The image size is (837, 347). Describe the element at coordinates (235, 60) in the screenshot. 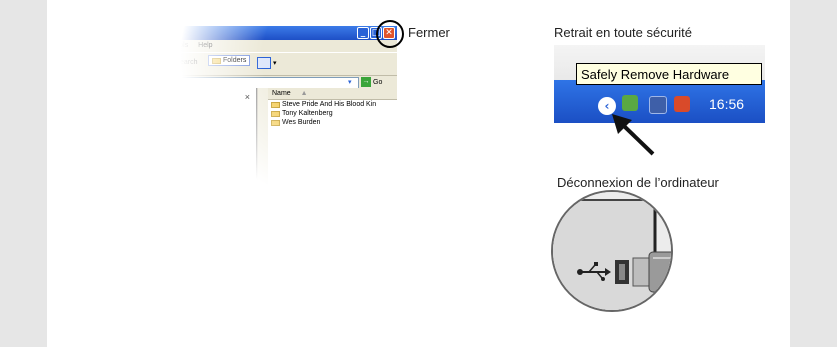

I see `folders-label: Folders` at that location.